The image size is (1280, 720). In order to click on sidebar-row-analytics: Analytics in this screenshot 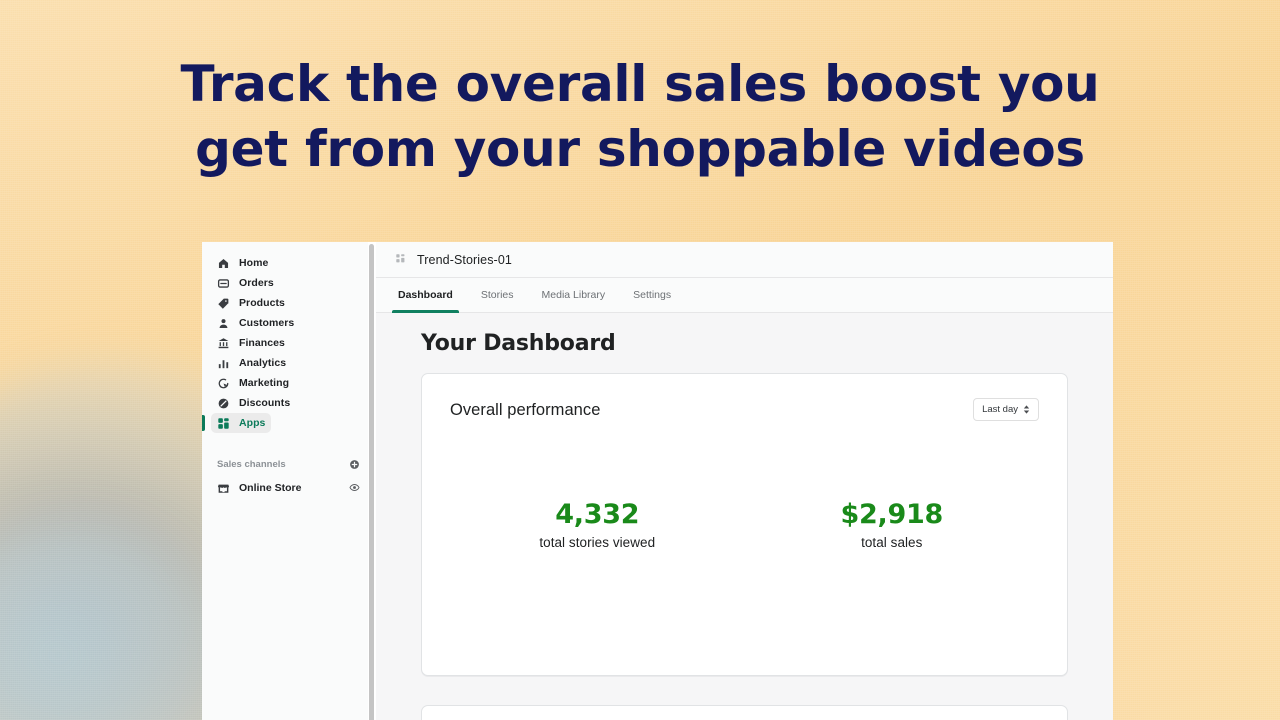, I will do `click(285, 363)`.